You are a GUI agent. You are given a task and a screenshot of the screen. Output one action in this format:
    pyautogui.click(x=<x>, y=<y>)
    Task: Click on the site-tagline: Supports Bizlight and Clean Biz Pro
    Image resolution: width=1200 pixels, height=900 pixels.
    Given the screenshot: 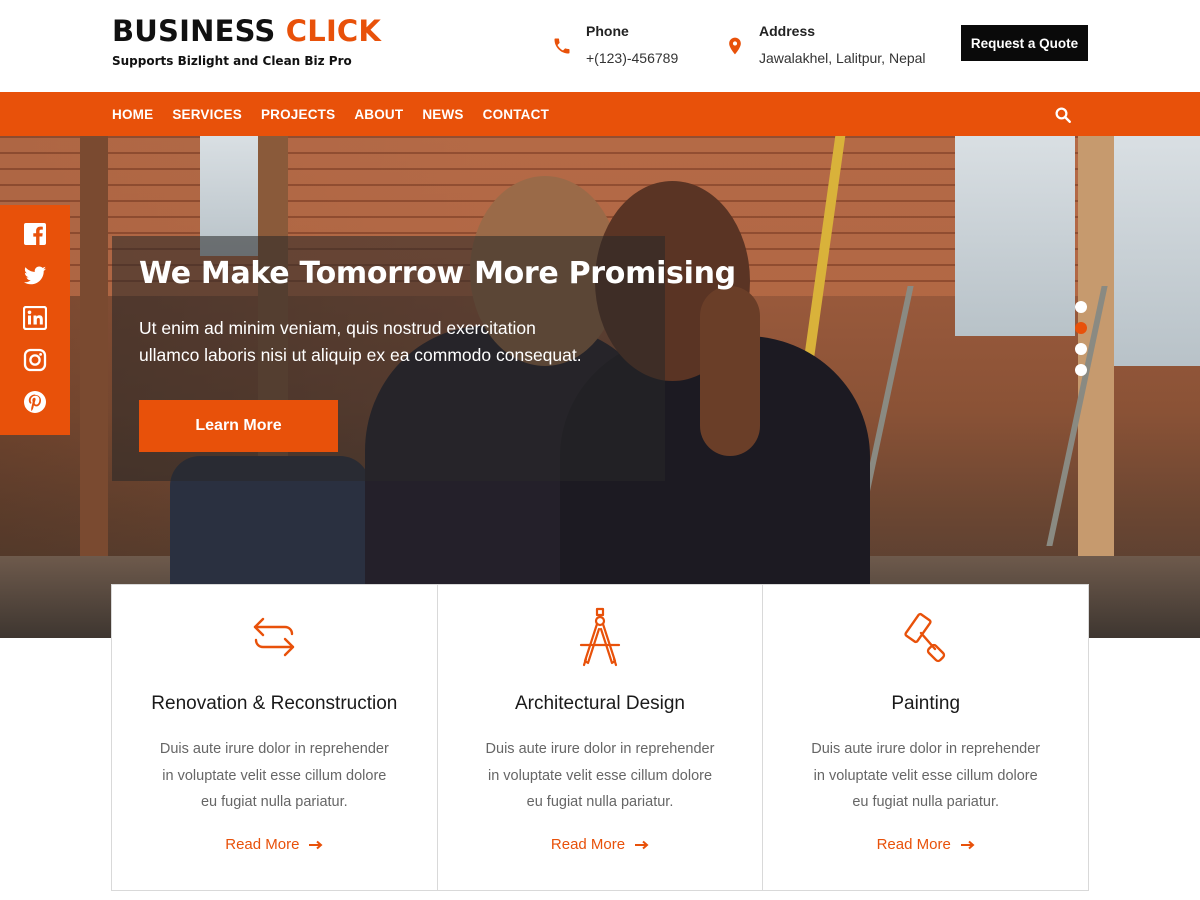 What is the action you would take?
    pyautogui.click(x=232, y=61)
    